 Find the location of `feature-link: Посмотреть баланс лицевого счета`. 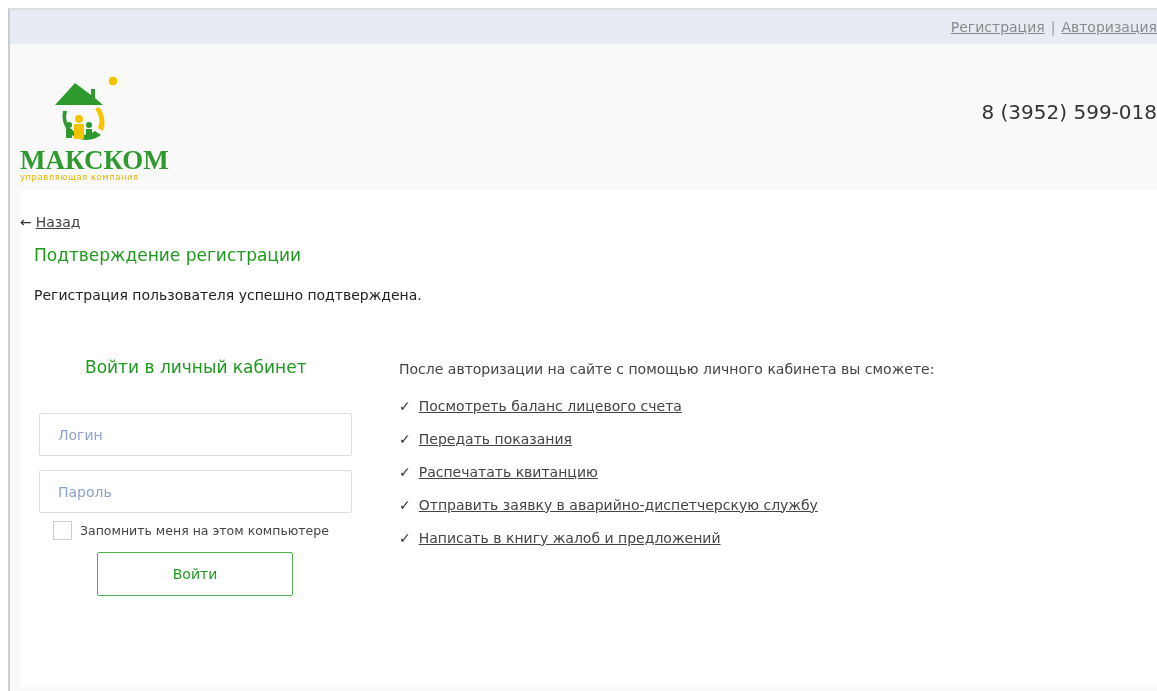

feature-link: Посмотреть баланс лицевого счета is located at coordinates (550, 405).